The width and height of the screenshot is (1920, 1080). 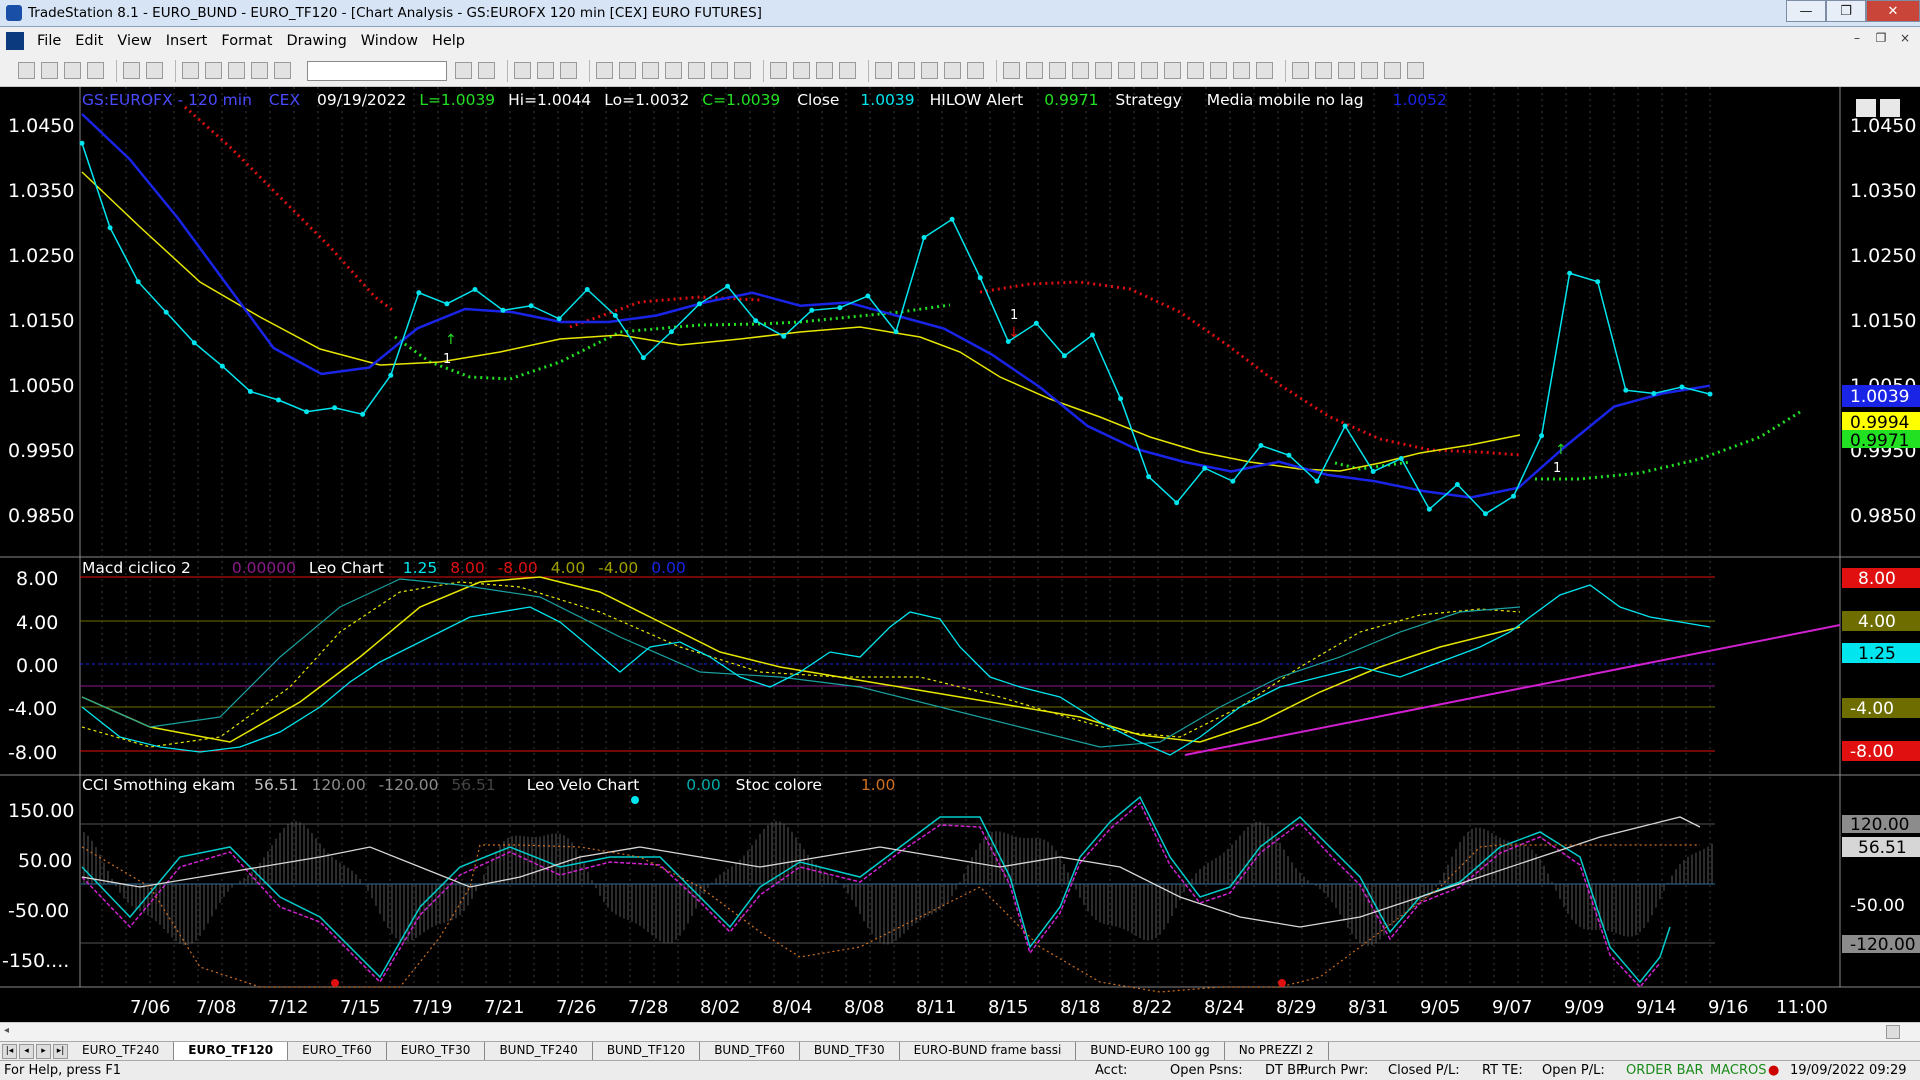 What do you see at coordinates (952, 70) in the screenshot?
I see `object-list-icon` at bounding box center [952, 70].